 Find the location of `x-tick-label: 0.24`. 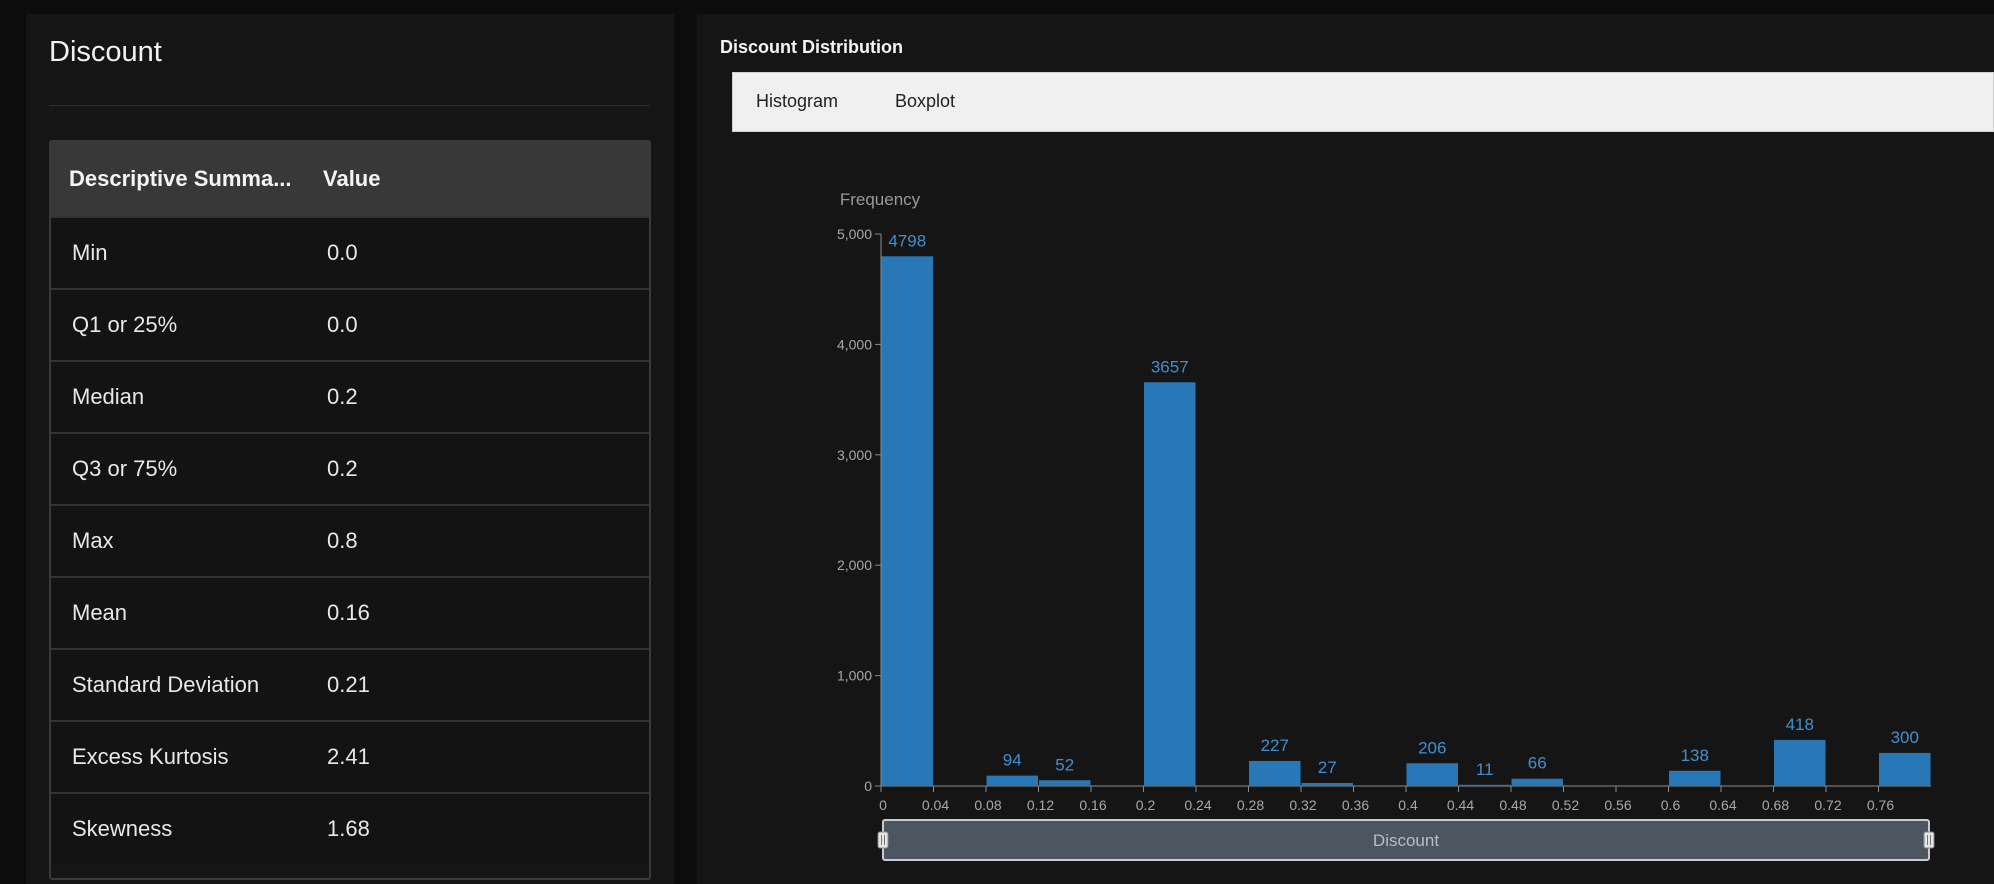

x-tick-label: 0.24 is located at coordinates (1197, 805).